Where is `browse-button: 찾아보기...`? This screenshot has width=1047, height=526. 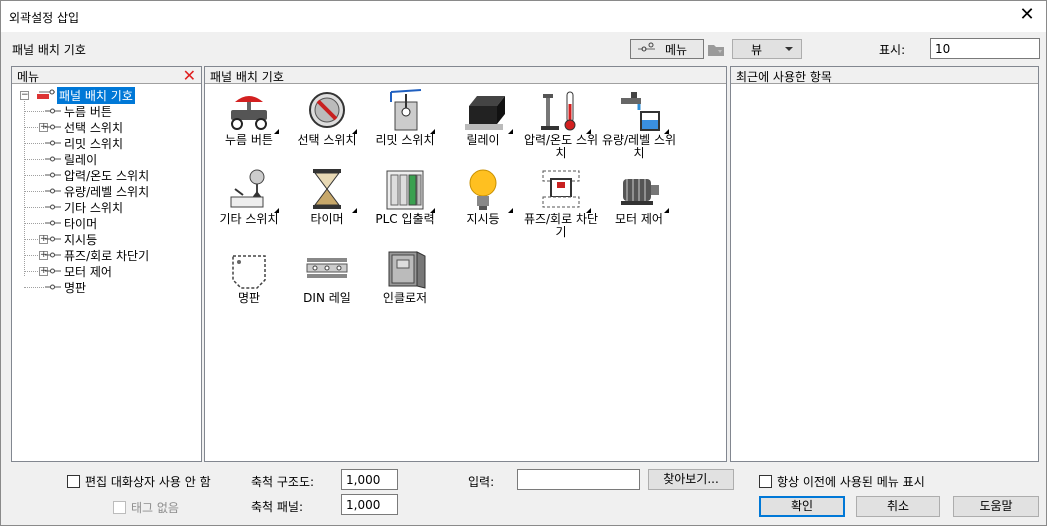 browse-button: 찾아보기... is located at coordinates (691, 479).